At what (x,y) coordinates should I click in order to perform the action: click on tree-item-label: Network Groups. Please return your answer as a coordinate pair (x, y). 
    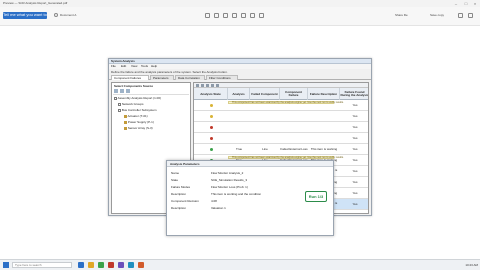
    Looking at the image, I should click on (132, 104).